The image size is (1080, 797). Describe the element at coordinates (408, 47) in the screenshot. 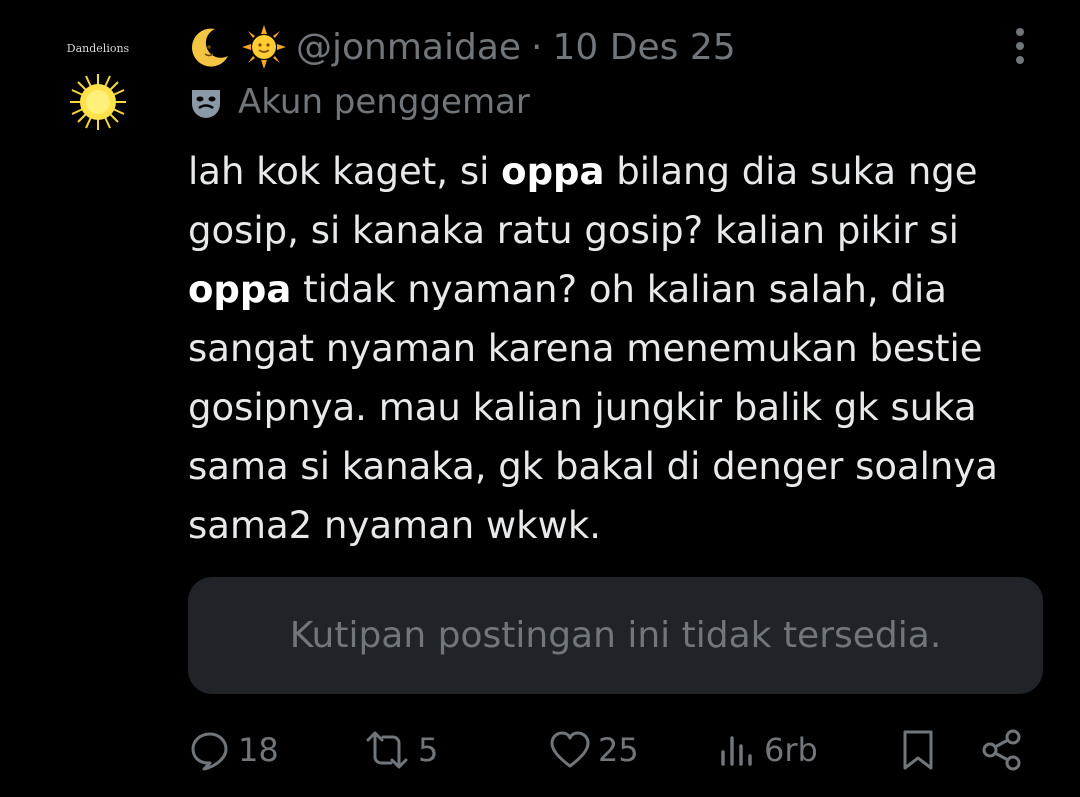

I see `user-handle: @jonmaidae` at that location.